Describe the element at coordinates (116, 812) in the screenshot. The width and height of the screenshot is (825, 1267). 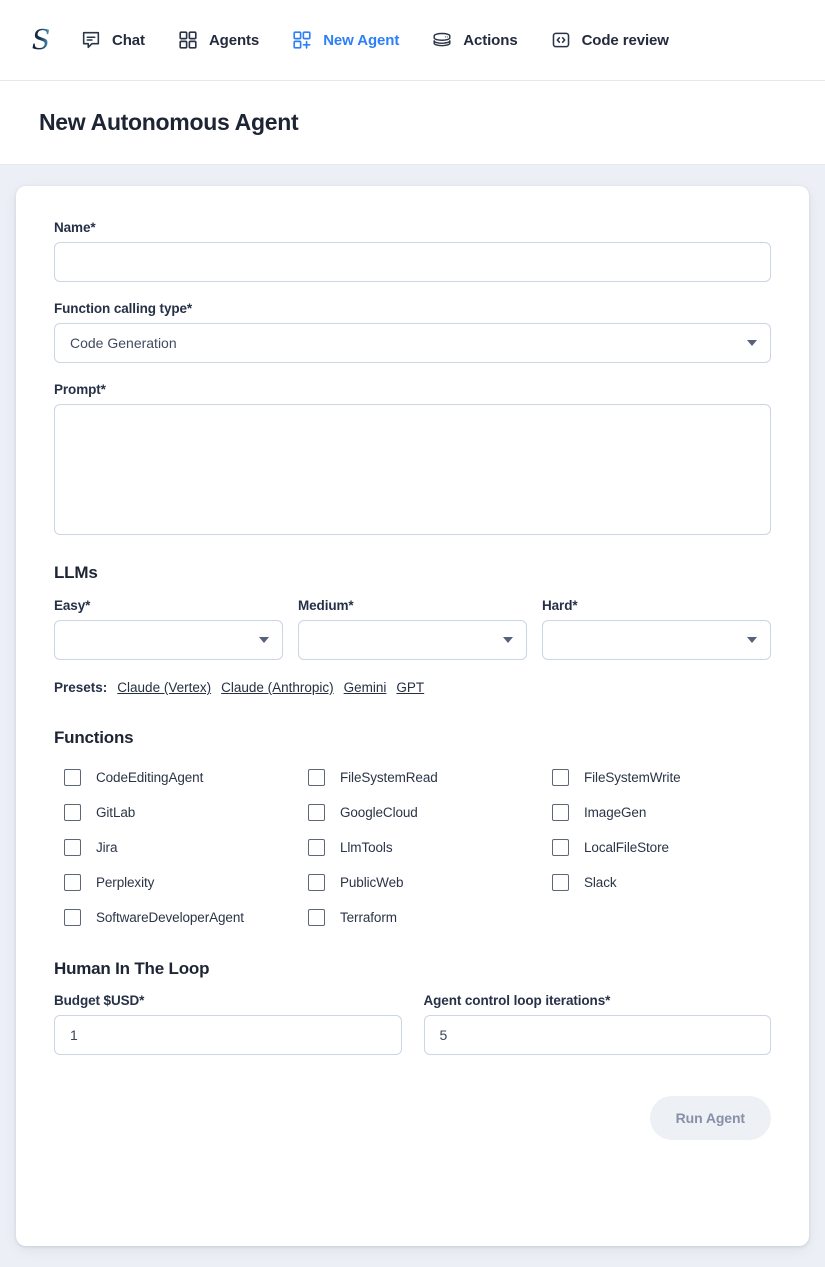
I see `function-label: GitLab` at that location.